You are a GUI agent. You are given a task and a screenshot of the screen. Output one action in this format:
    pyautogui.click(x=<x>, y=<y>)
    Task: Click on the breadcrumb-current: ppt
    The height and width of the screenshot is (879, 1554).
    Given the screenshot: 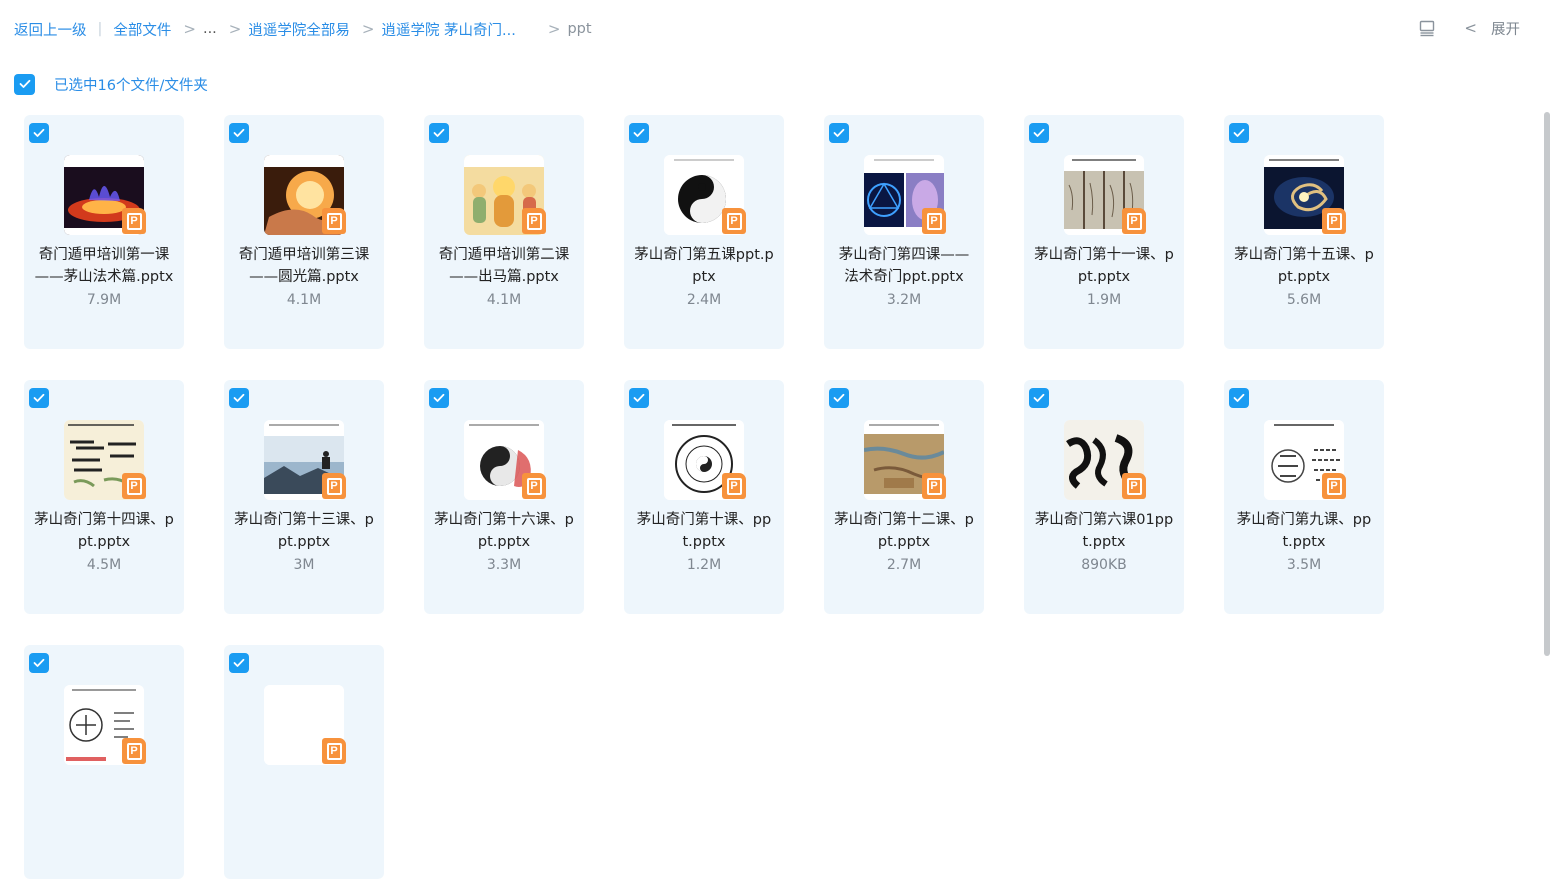 What is the action you would take?
    pyautogui.click(x=579, y=29)
    